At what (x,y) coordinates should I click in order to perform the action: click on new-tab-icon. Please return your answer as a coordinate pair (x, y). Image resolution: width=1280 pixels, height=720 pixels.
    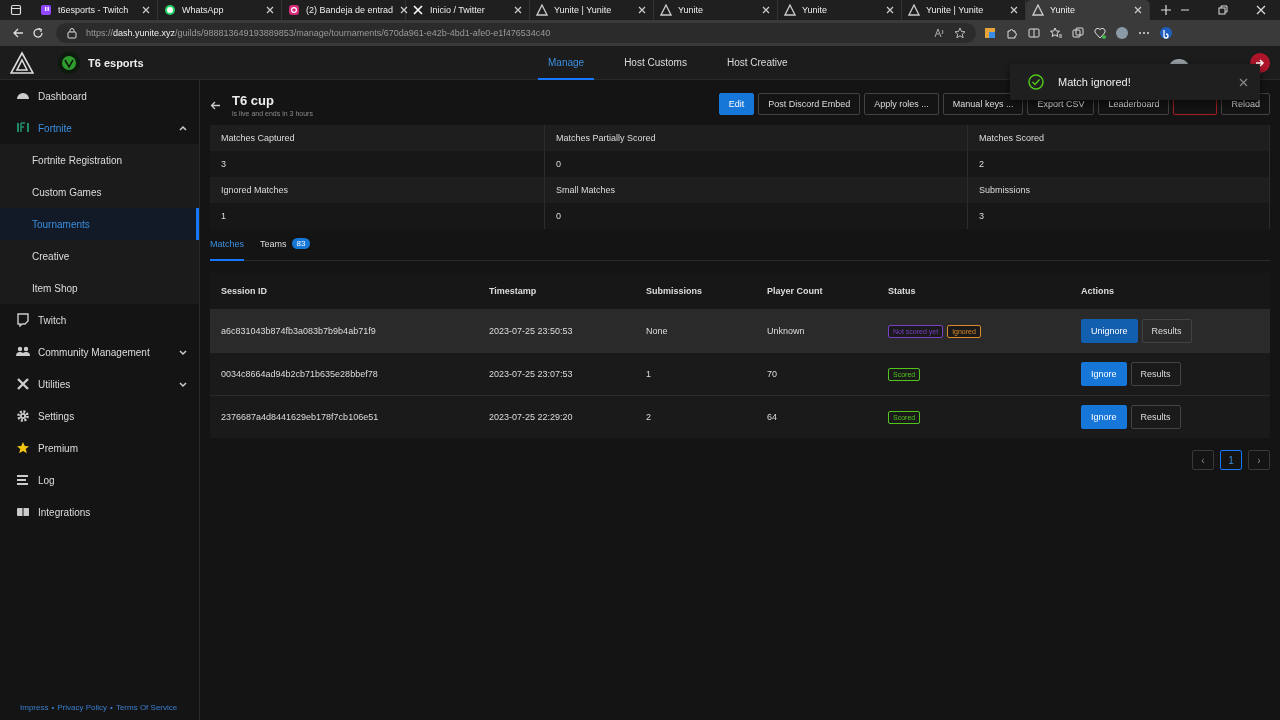
    Looking at the image, I should click on (1166, 10).